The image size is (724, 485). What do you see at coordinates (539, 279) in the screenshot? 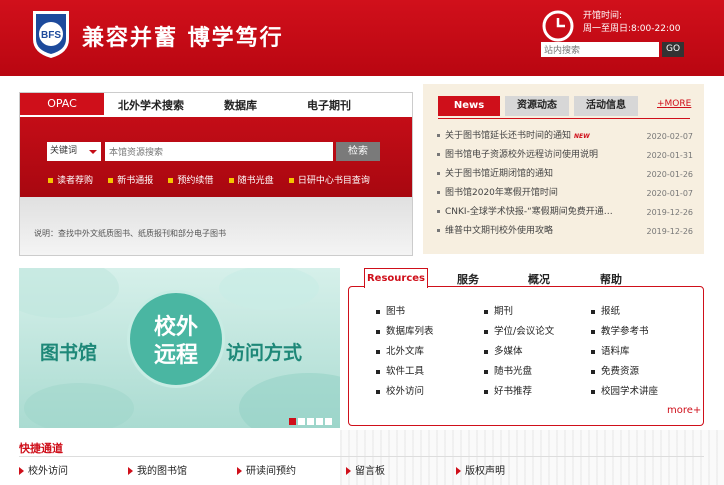
I see `tab-overview: 概况` at bounding box center [539, 279].